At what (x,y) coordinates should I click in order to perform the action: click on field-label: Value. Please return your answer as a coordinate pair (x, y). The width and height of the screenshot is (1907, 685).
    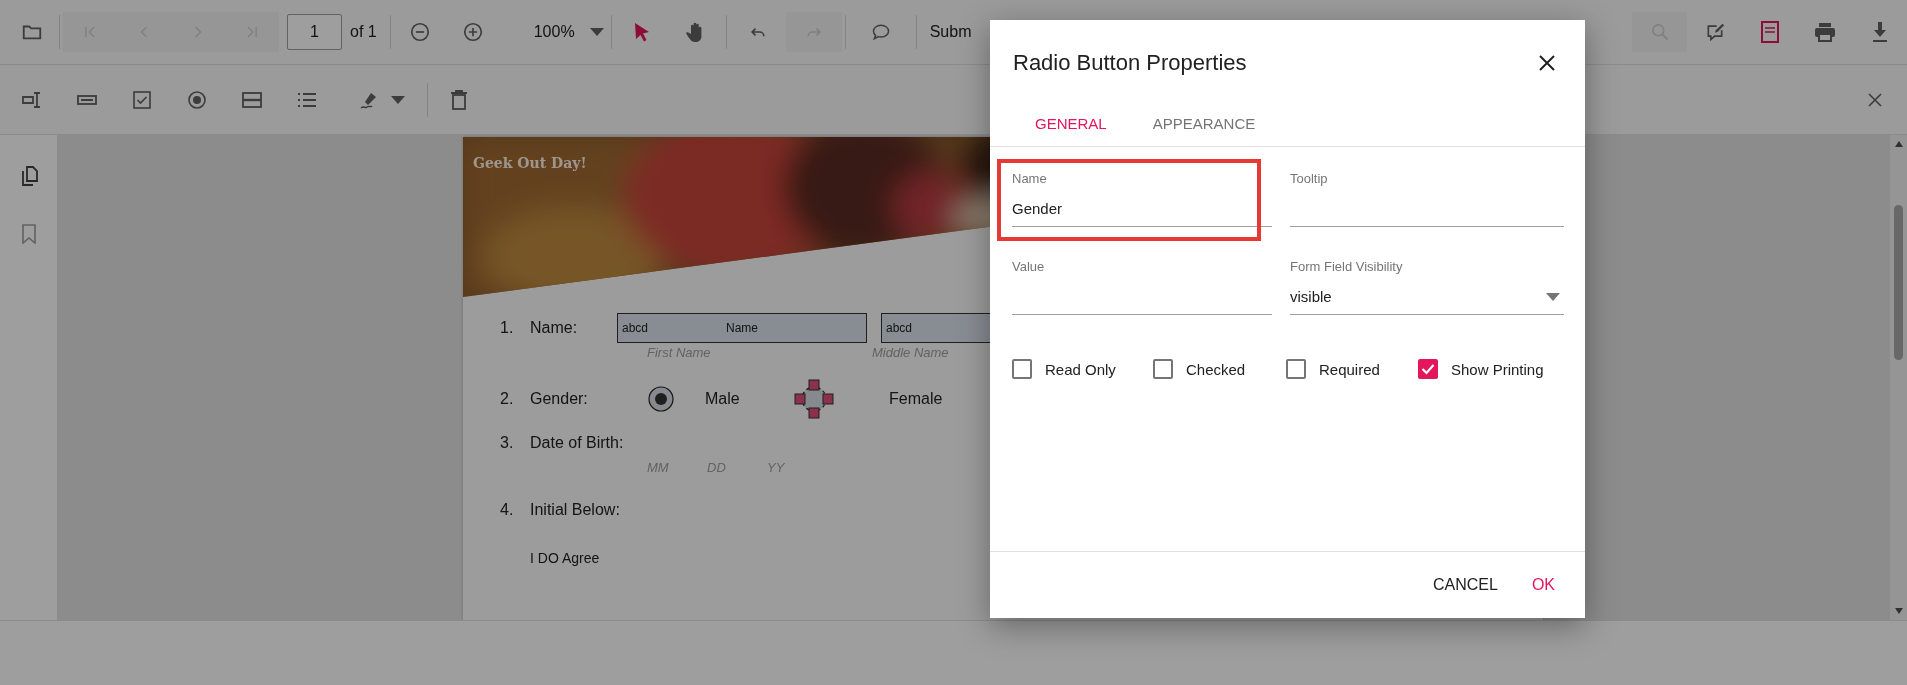
    Looking at the image, I should click on (1029, 267).